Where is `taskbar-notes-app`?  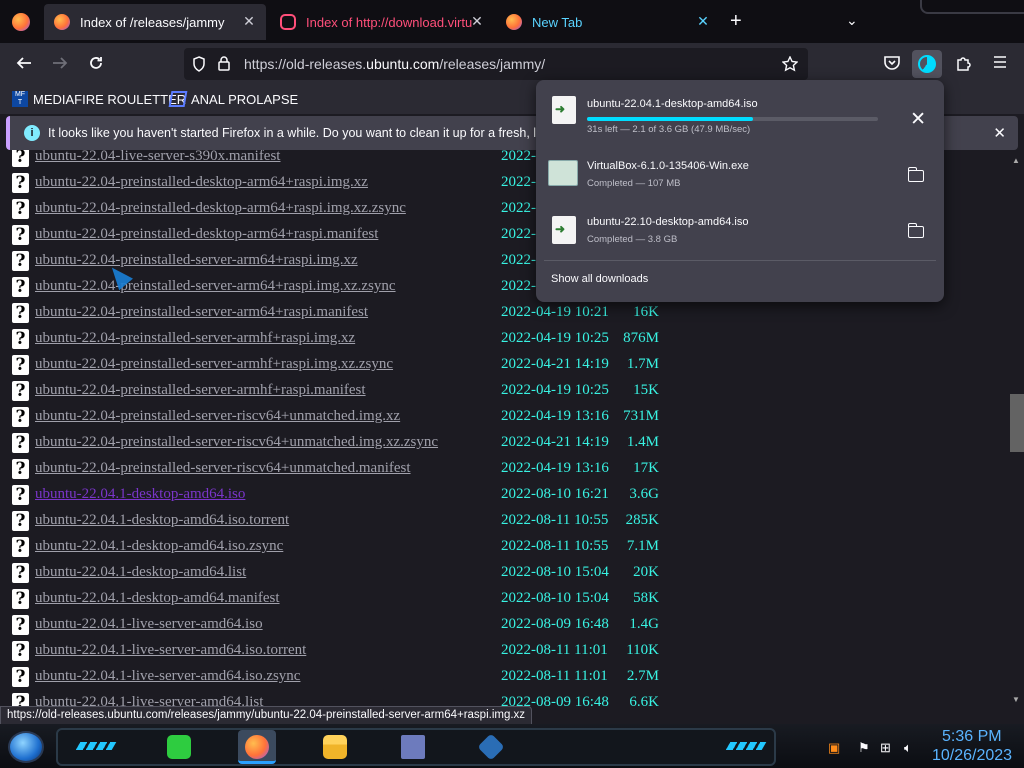 taskbar-notes-app is located at coordinates (179, 747).